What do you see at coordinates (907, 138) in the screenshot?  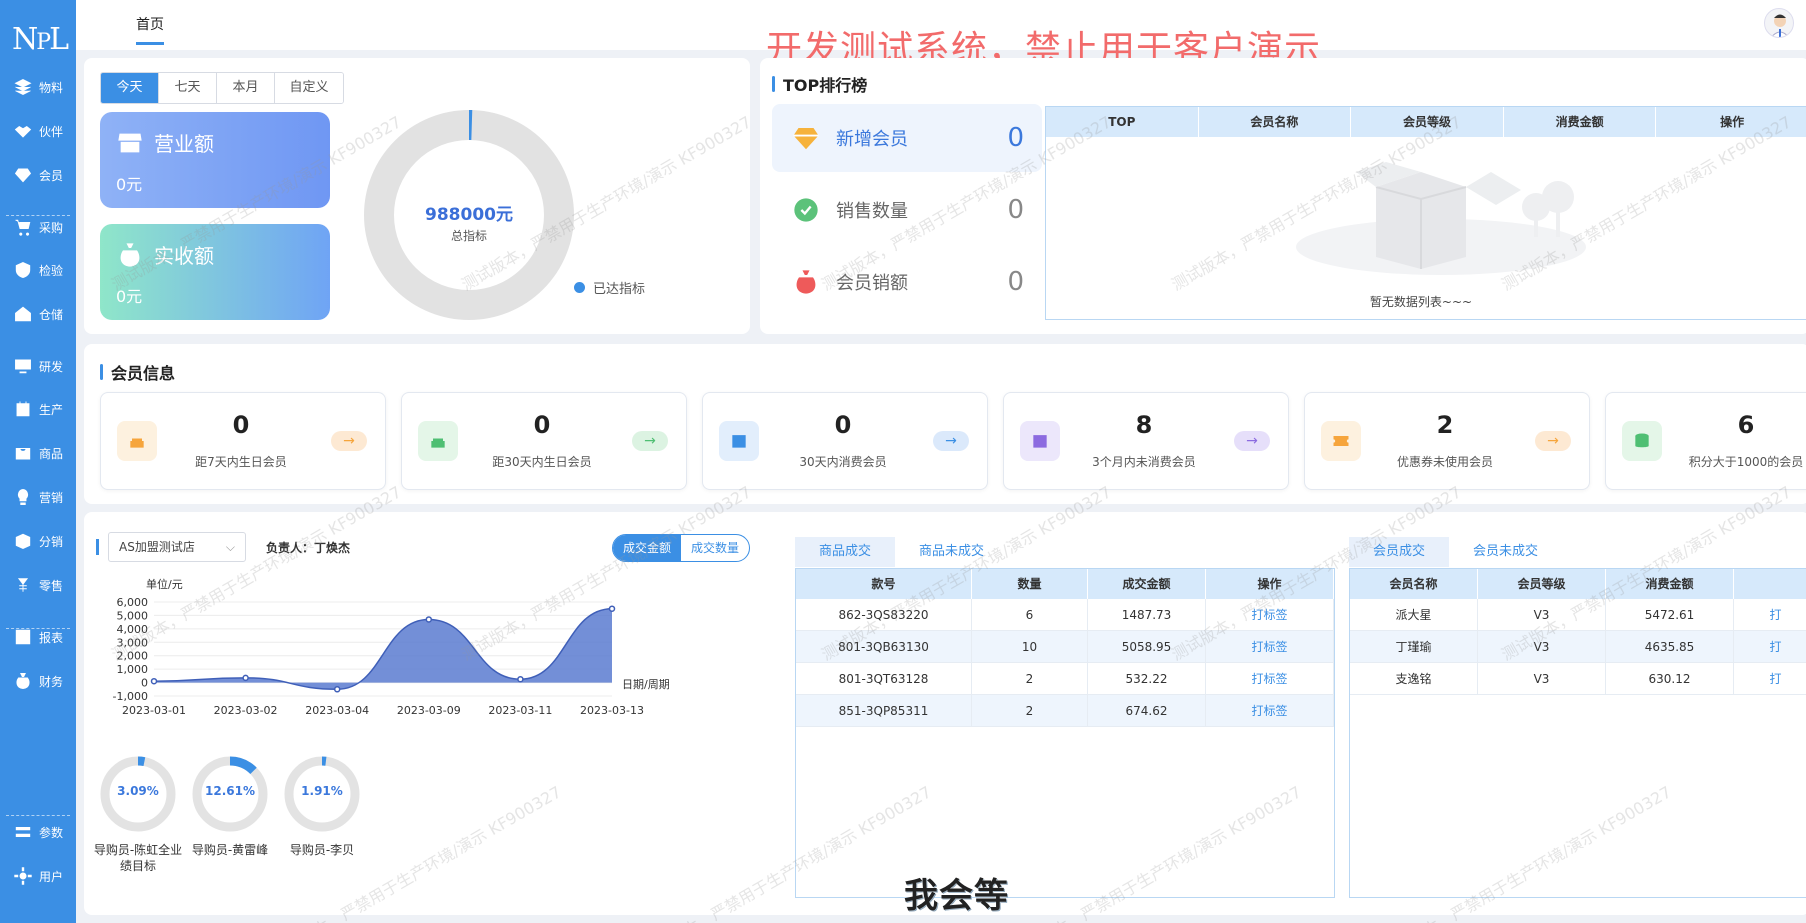 I see `metric-new-members: 新增会员 0` at bounding box center [907, 138].